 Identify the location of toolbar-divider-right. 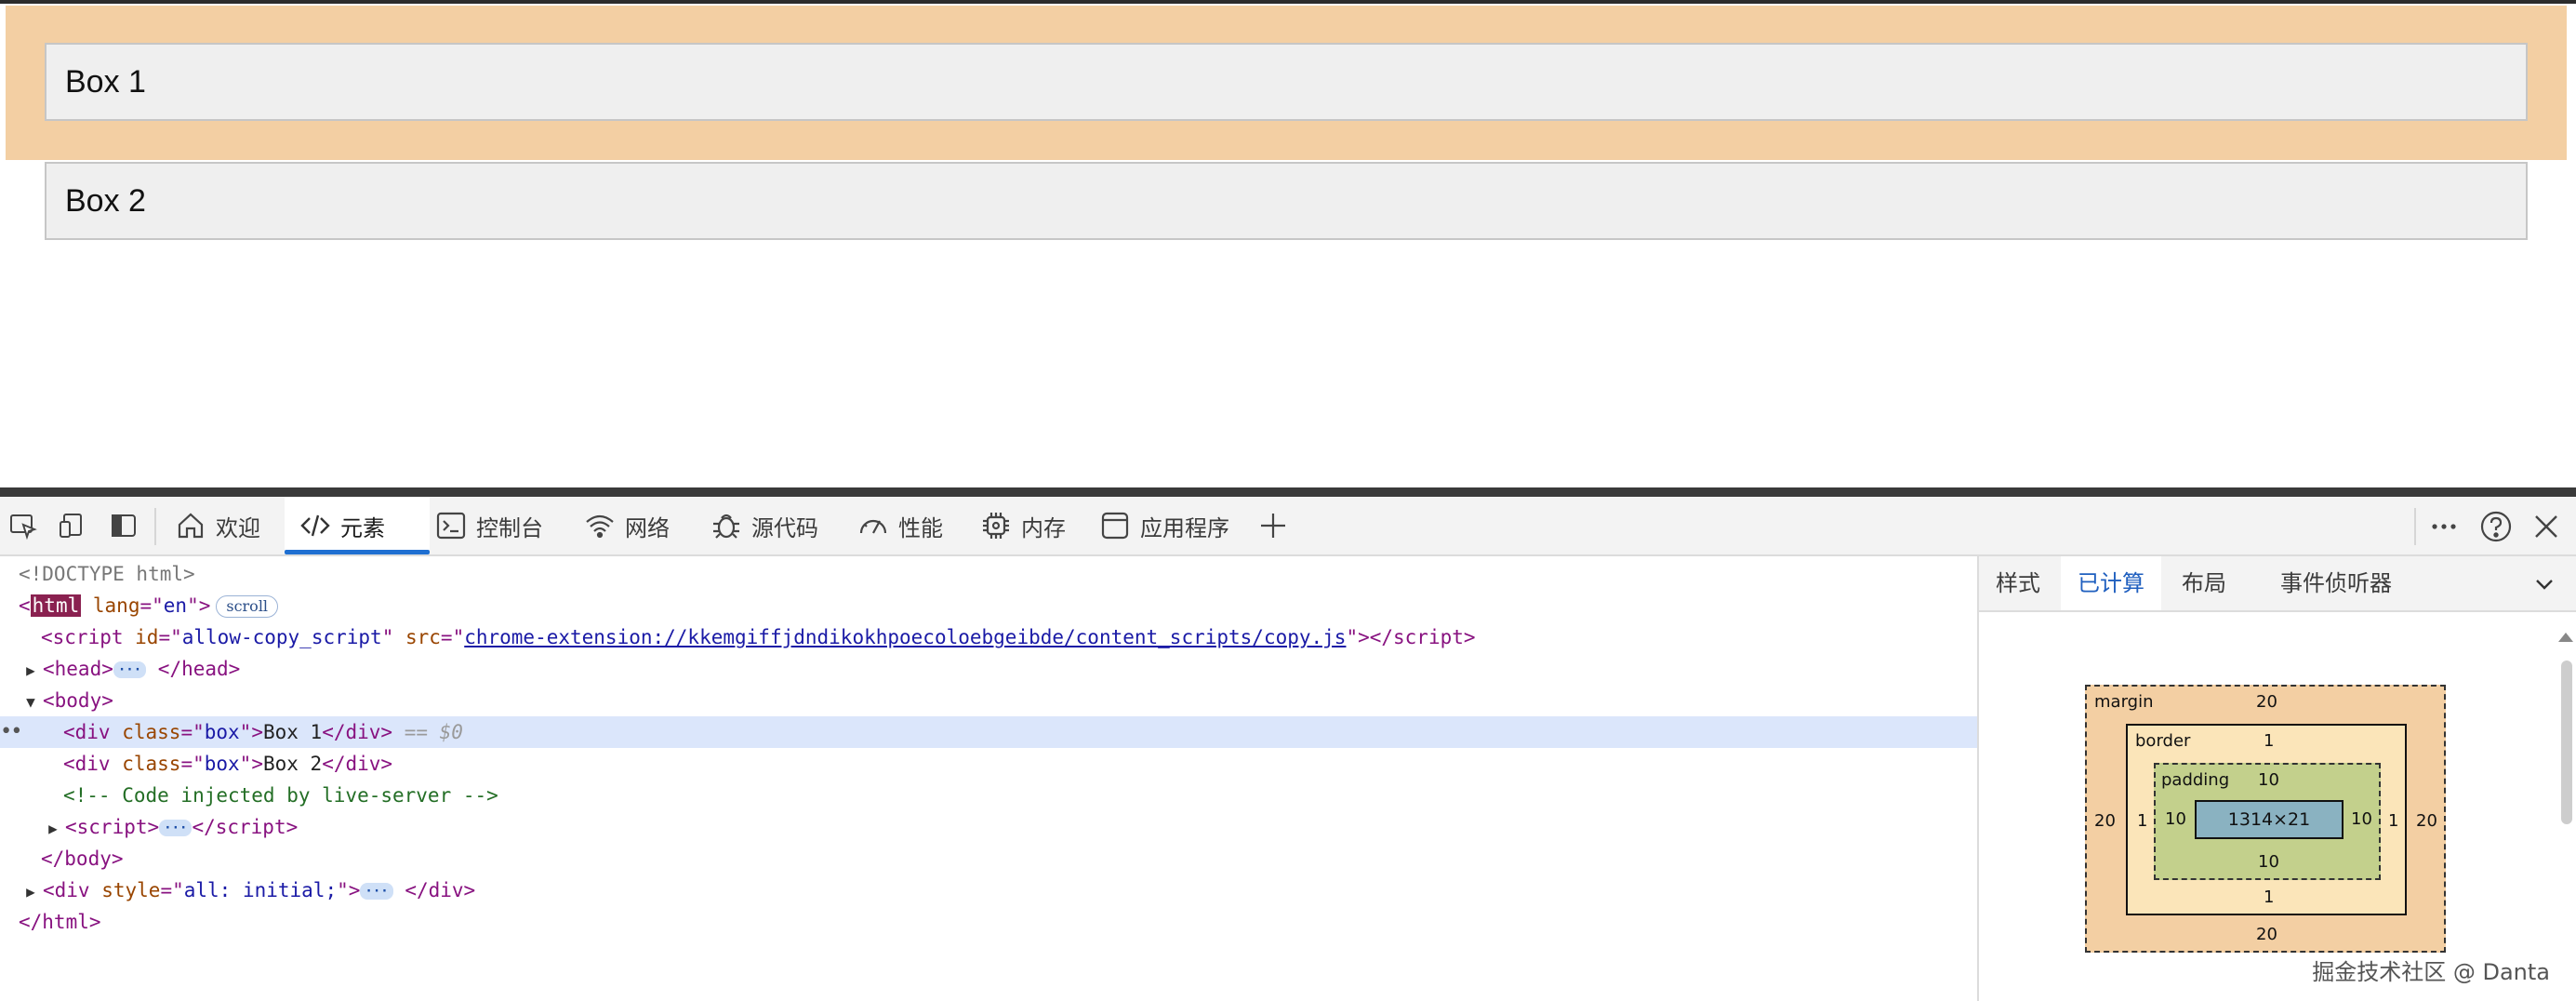
(2415, 526).